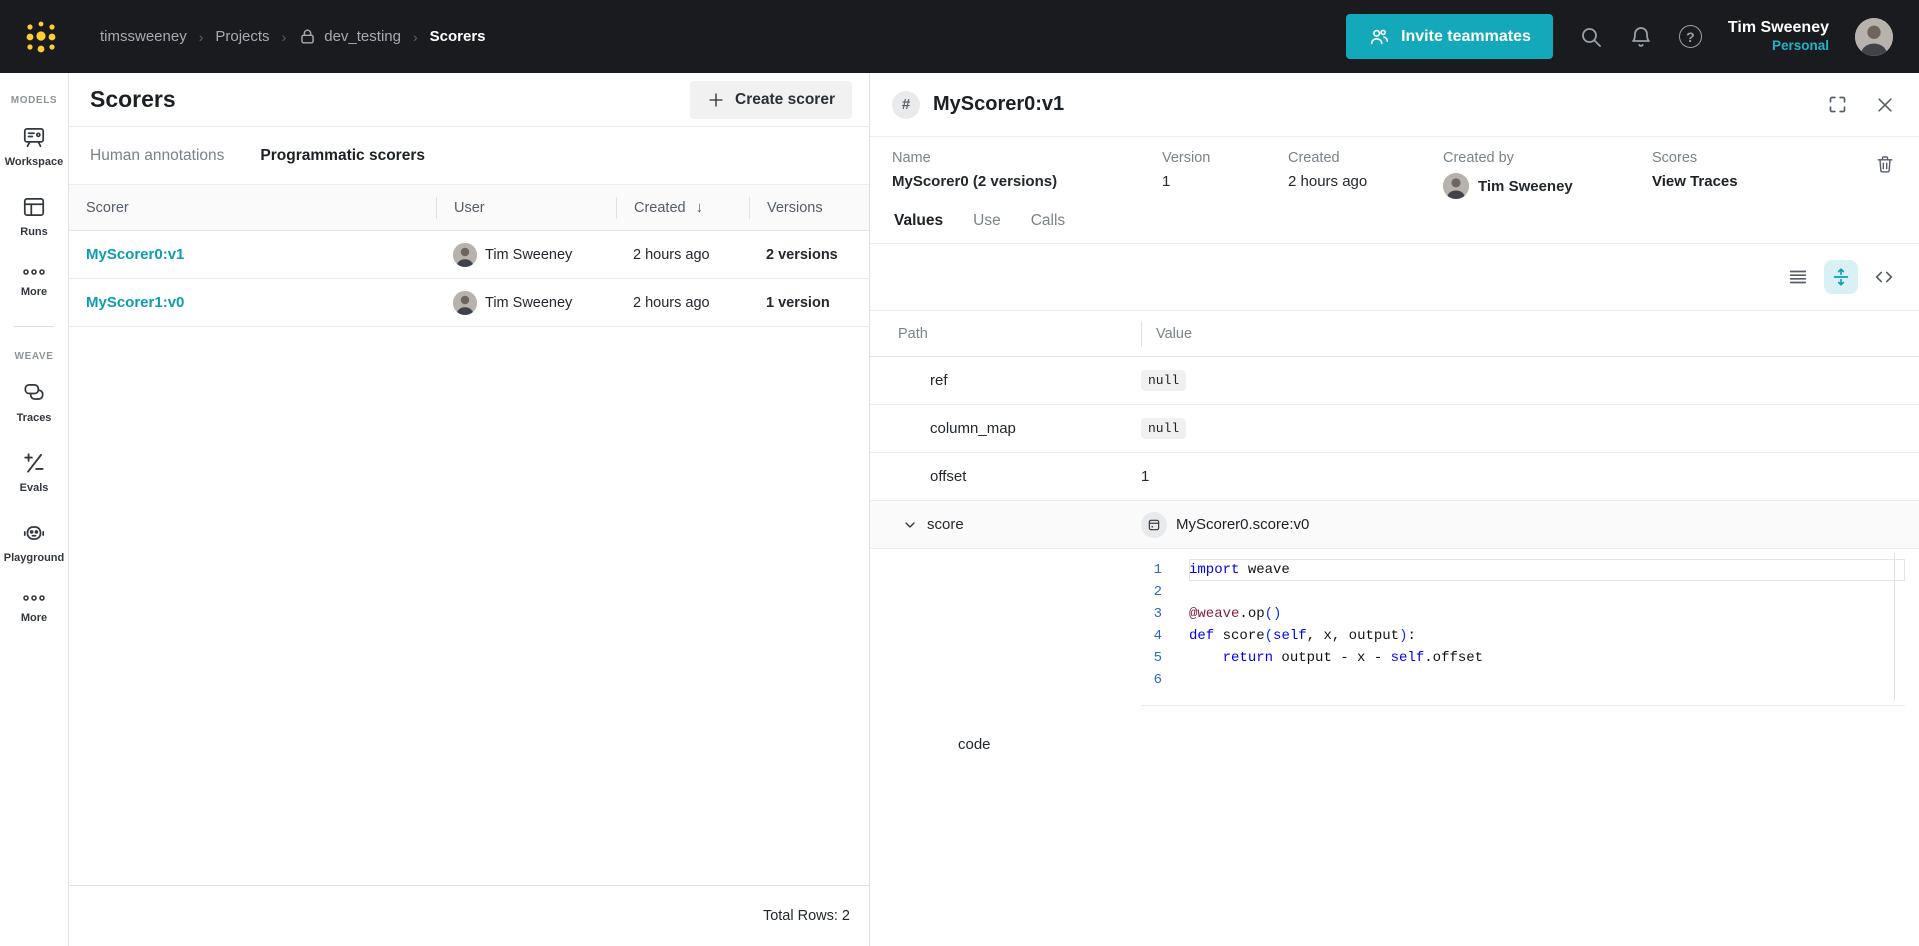 The width and height of the screenshot is (1919, 946). I want to click on fullscreen-icon, so click(1837, 104).